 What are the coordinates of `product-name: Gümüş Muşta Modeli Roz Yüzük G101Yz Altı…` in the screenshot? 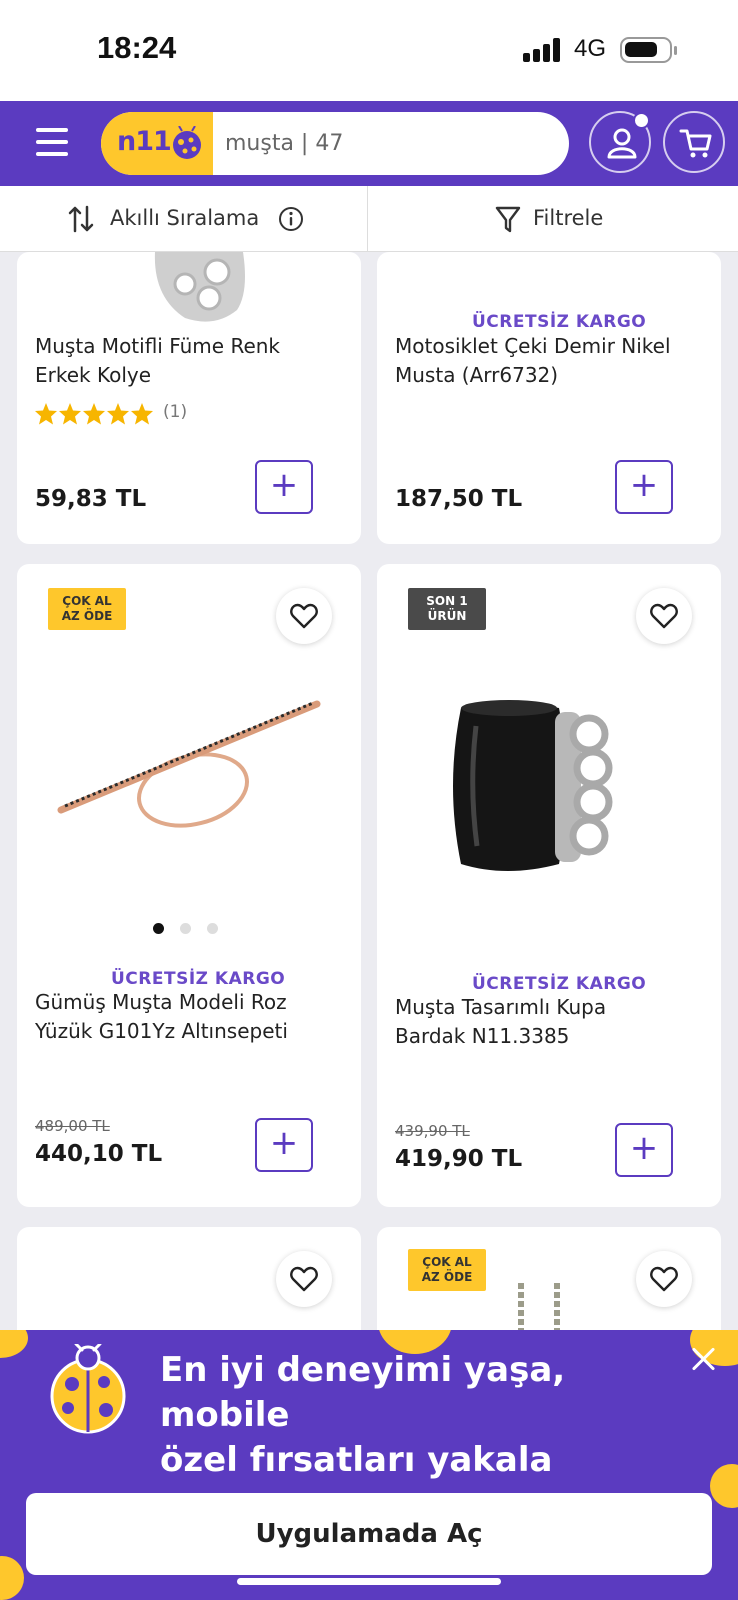 It's located at (193, 1017).